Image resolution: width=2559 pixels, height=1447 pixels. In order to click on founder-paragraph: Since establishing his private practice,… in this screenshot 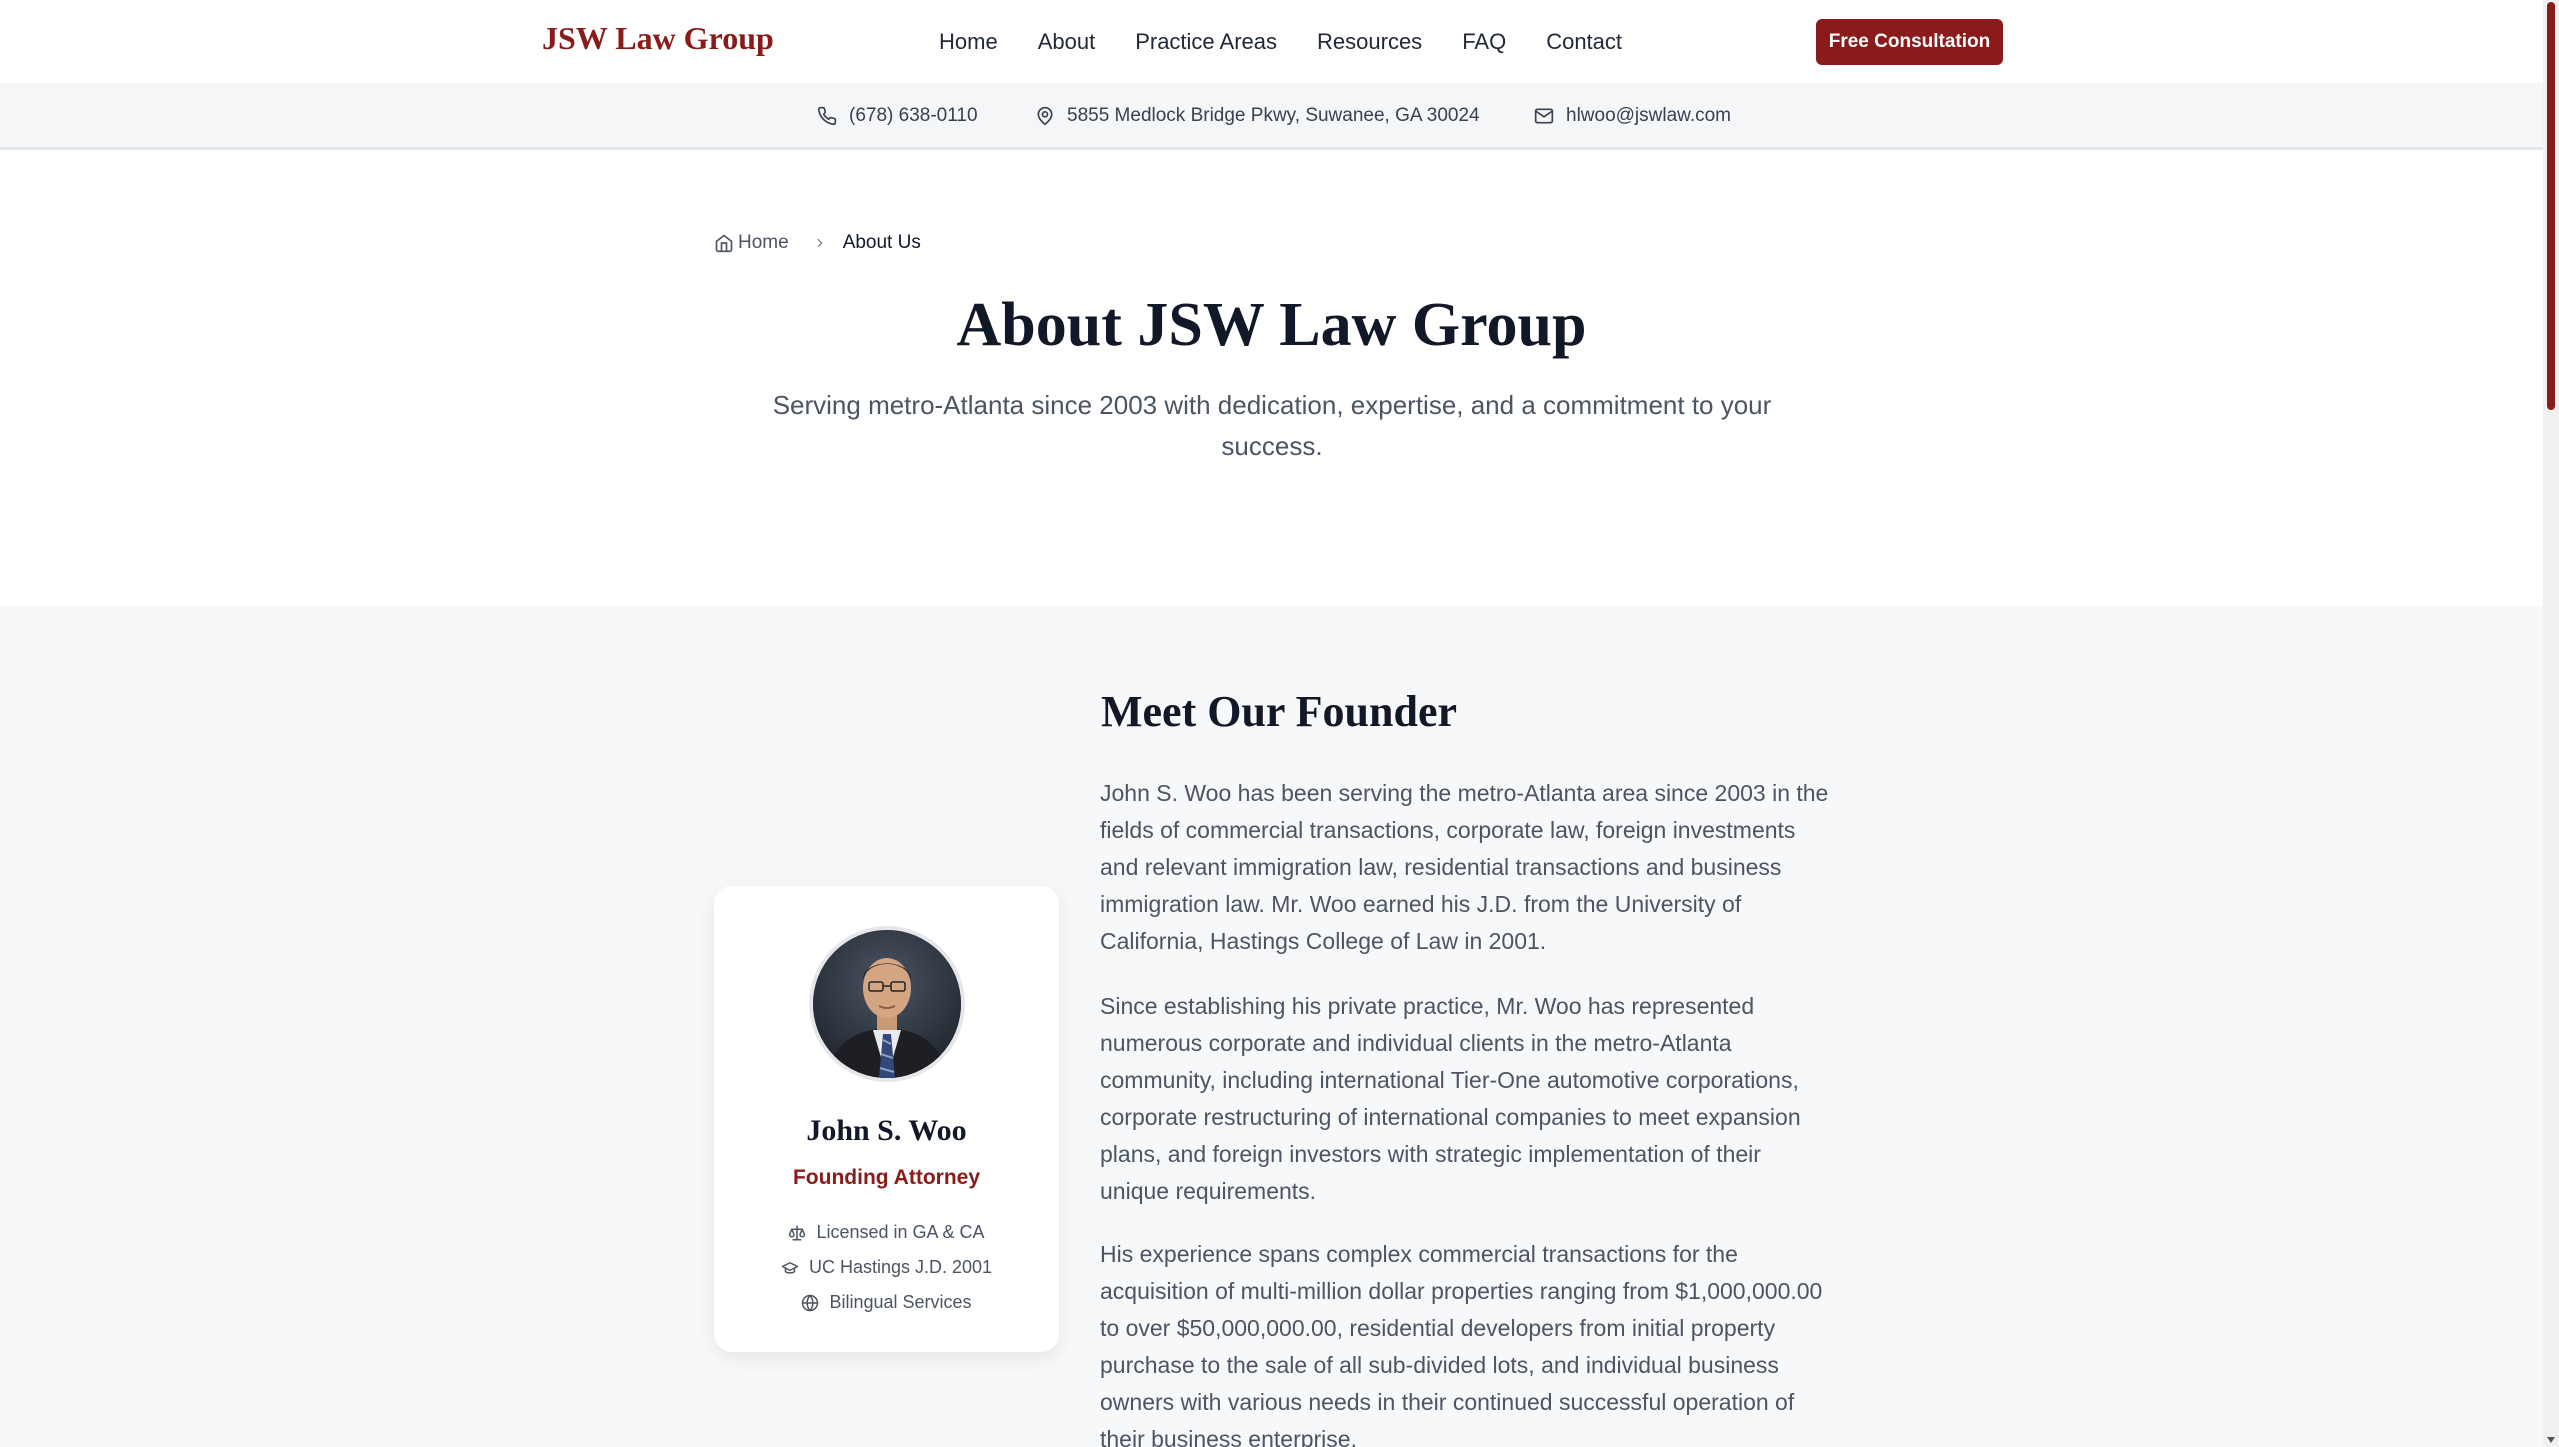, I will do `click(1450, 1098)`.